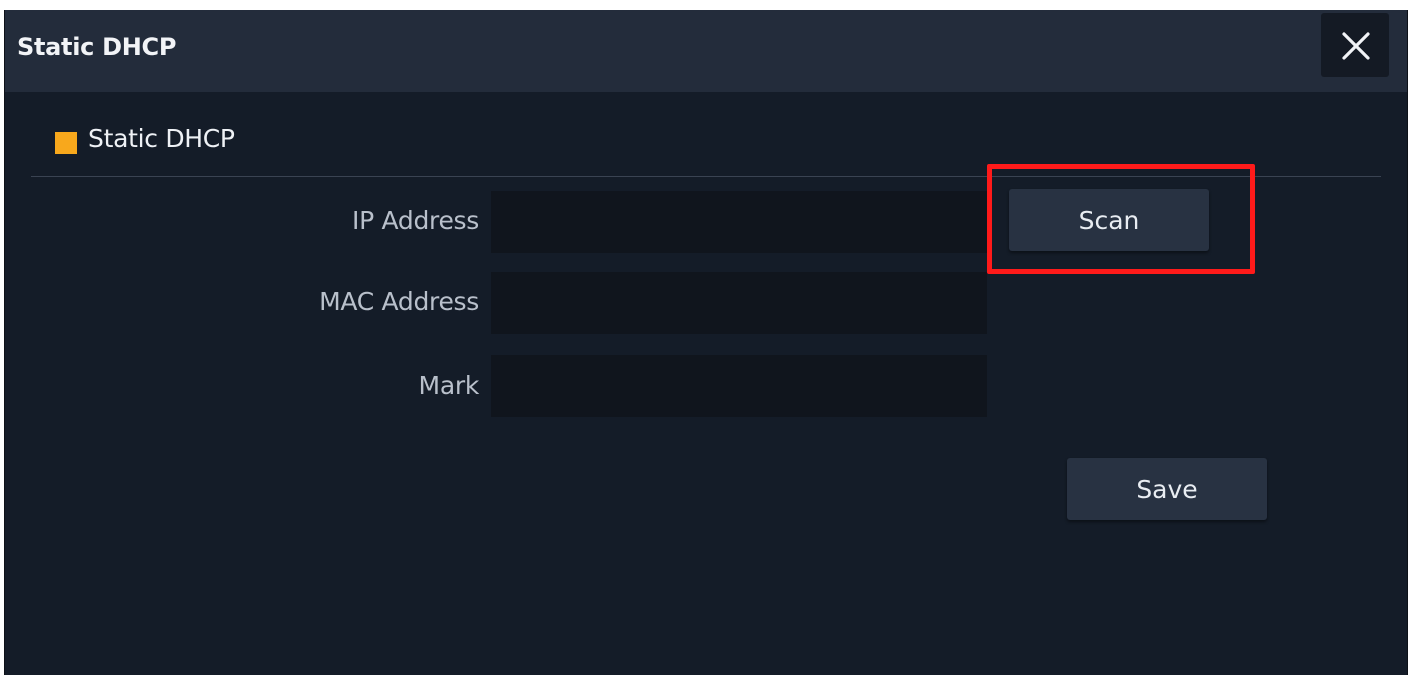 The image size is (1416, 675). What do you see at coordinates (449, 385) in the screenshot?
I see `mark-label: Mark` at bounding box center [449, 385].